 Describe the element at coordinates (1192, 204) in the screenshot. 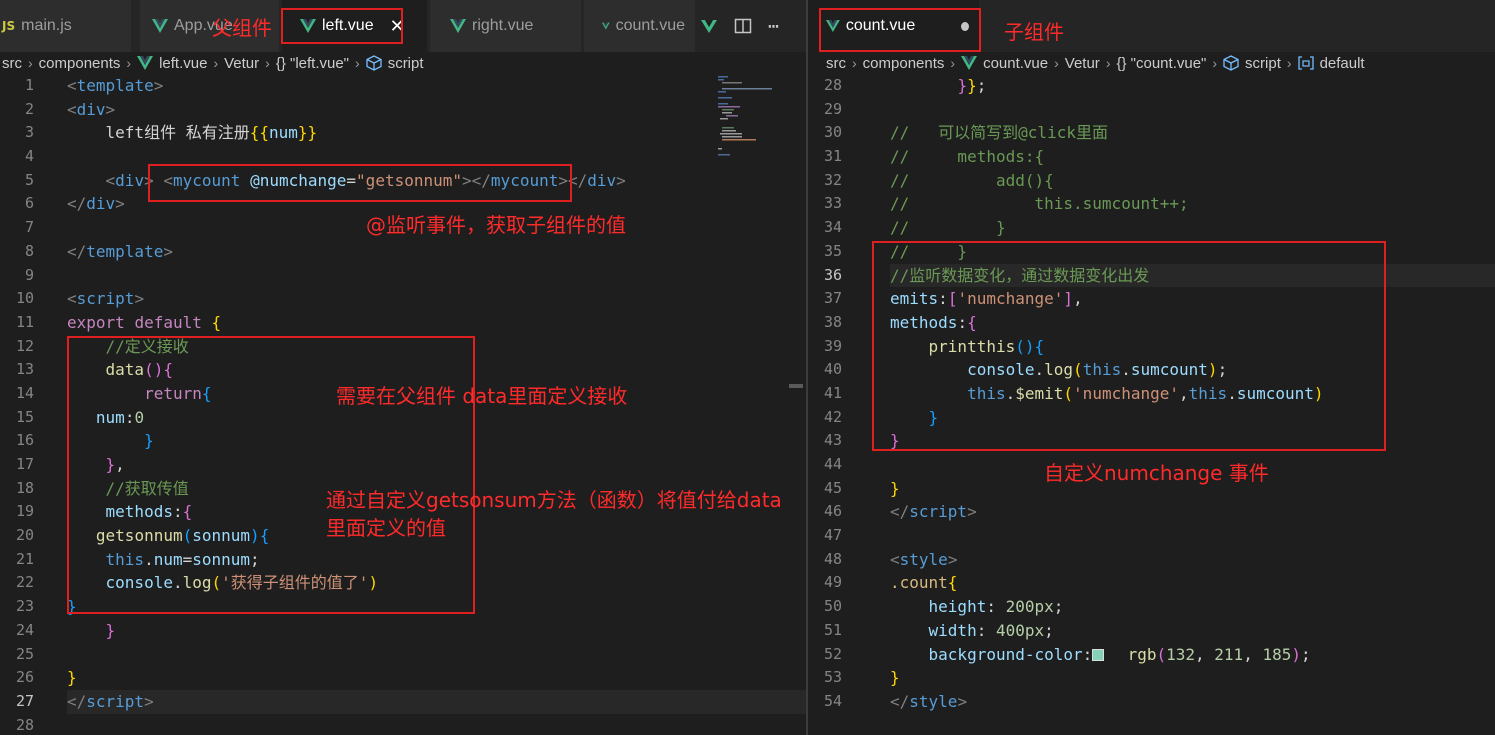

I see `code-line: // this.sumcount++;` at that location.